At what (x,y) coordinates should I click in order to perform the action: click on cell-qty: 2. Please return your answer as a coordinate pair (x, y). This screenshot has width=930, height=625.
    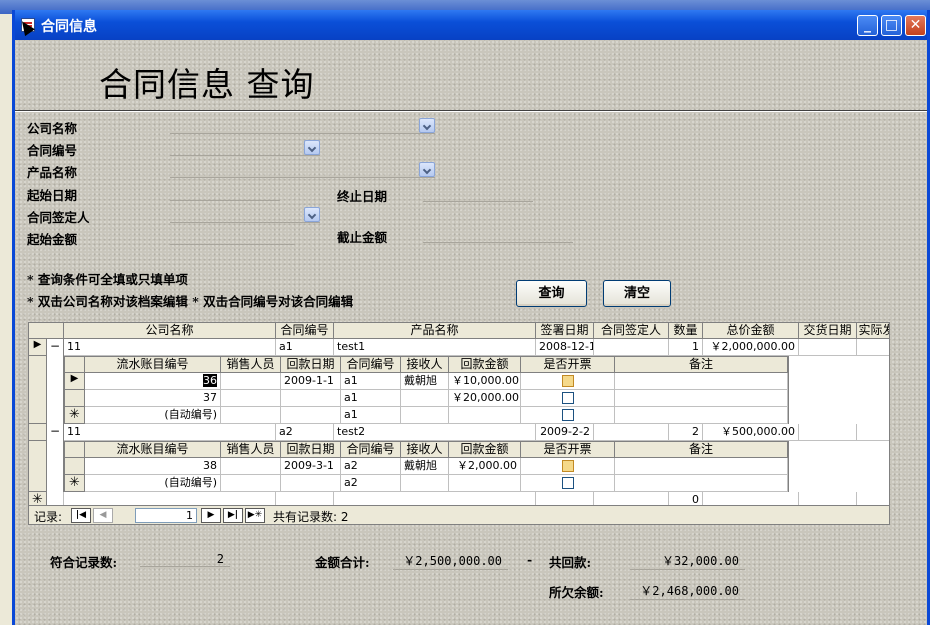
    Looking at the image, I should click on (686, 432).